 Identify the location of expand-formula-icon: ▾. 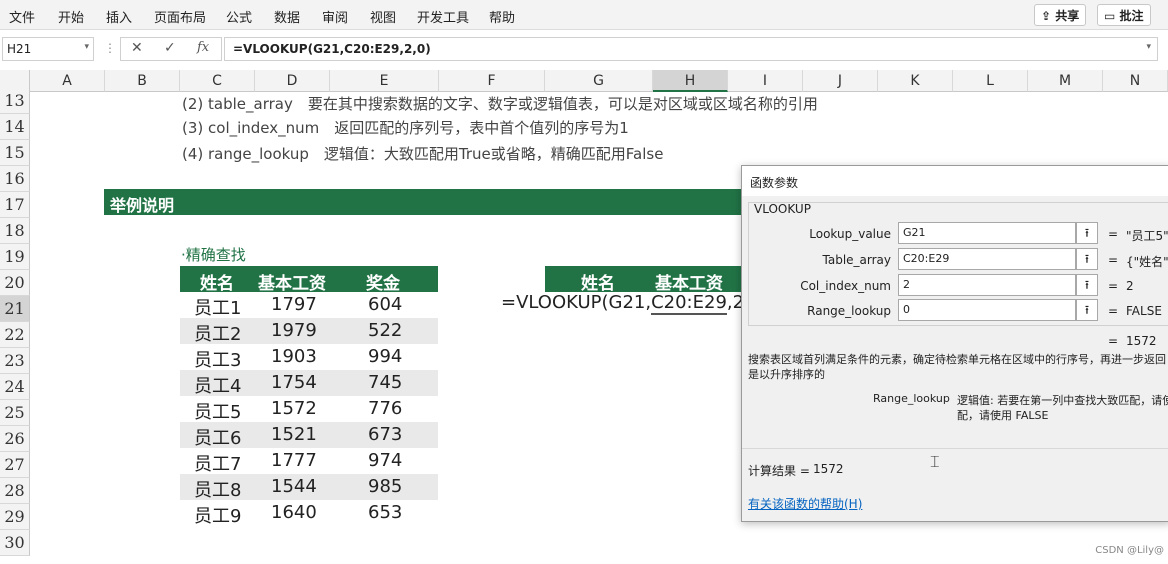
(1148, 47).